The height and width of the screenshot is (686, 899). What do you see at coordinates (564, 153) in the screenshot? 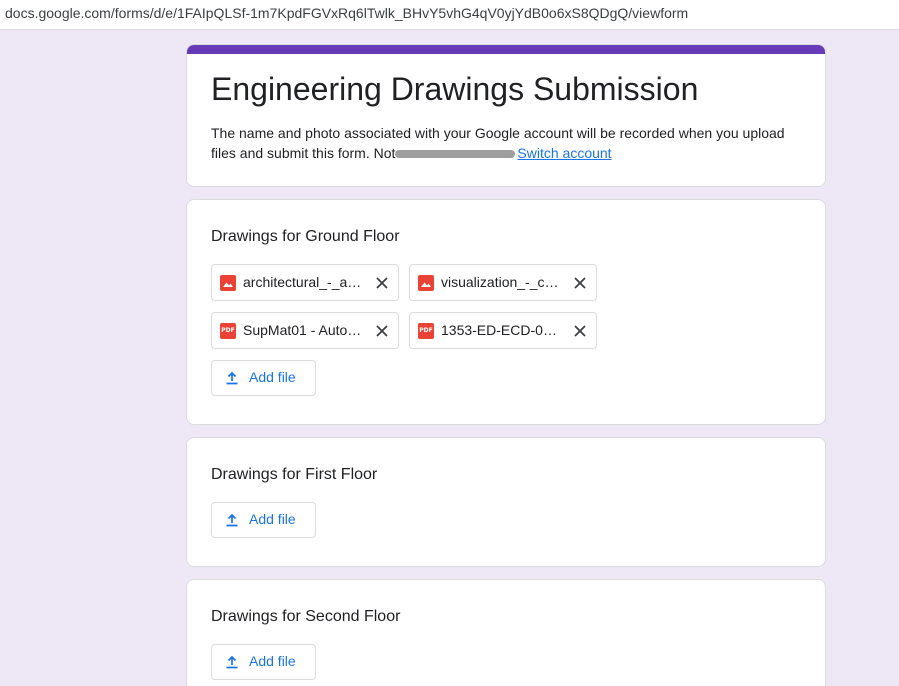
I see `switch-account-link: Switch account` at bounding box center [564, 153].